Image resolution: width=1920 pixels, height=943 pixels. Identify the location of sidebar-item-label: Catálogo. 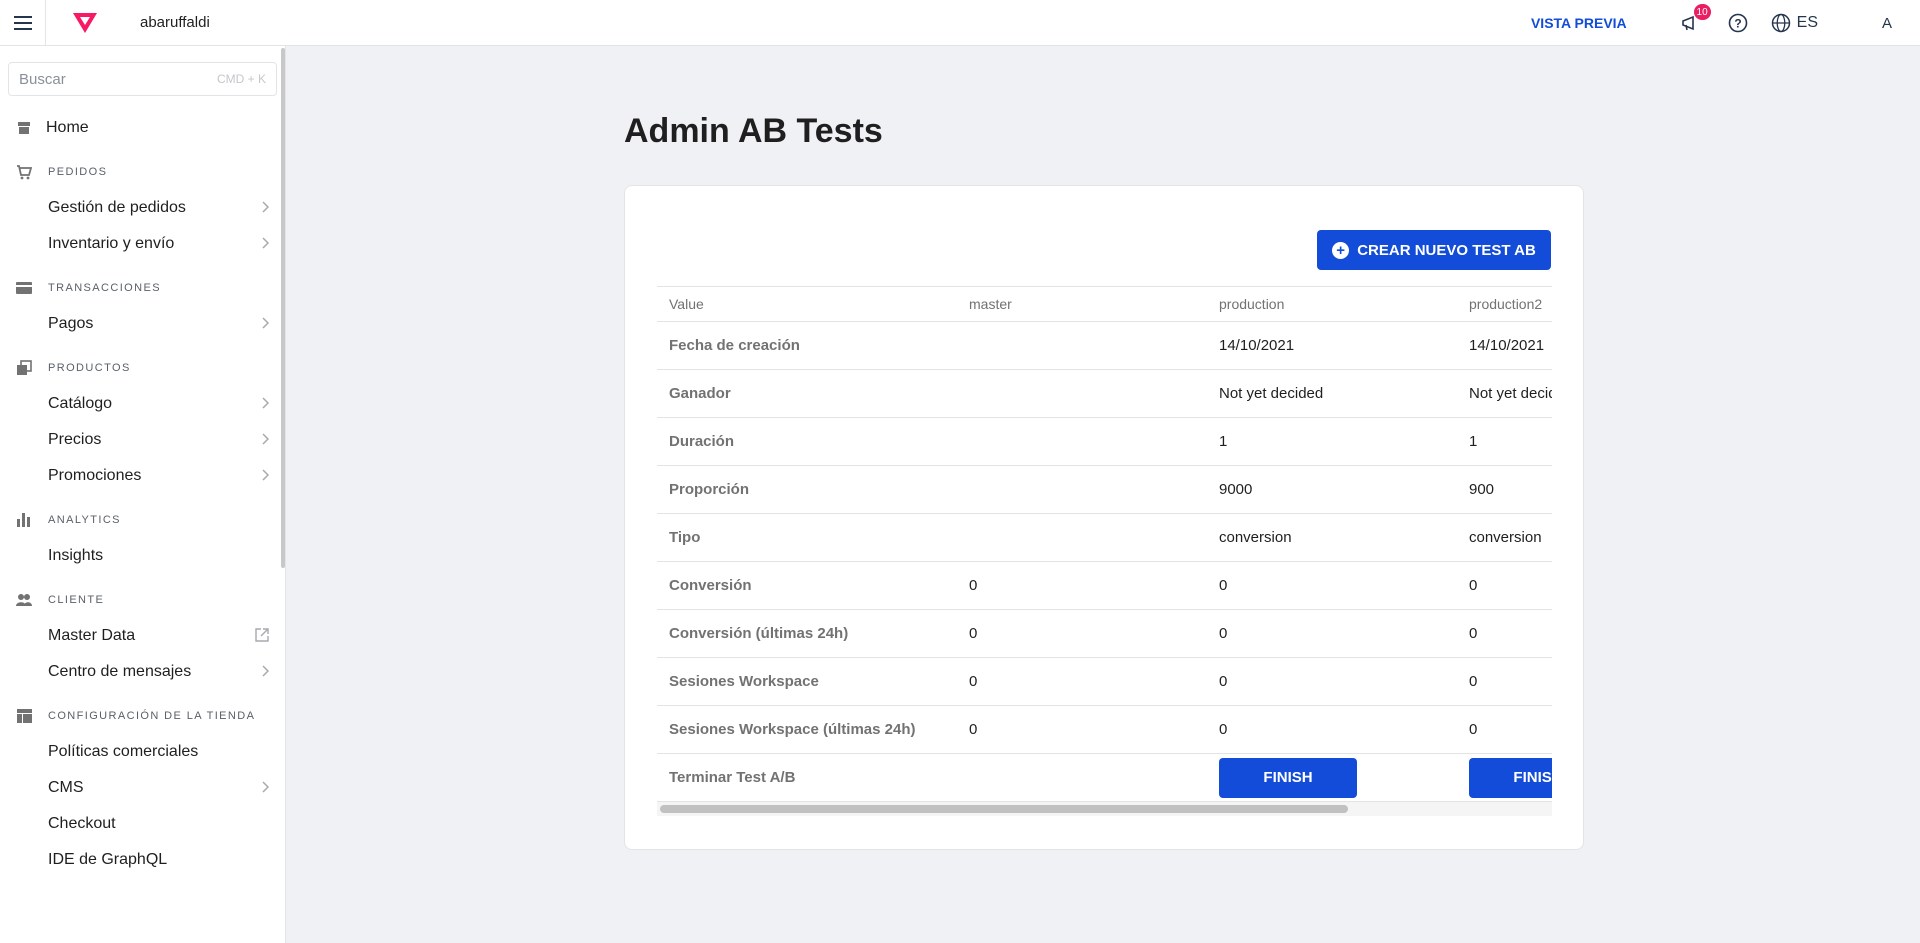
(80, 403).